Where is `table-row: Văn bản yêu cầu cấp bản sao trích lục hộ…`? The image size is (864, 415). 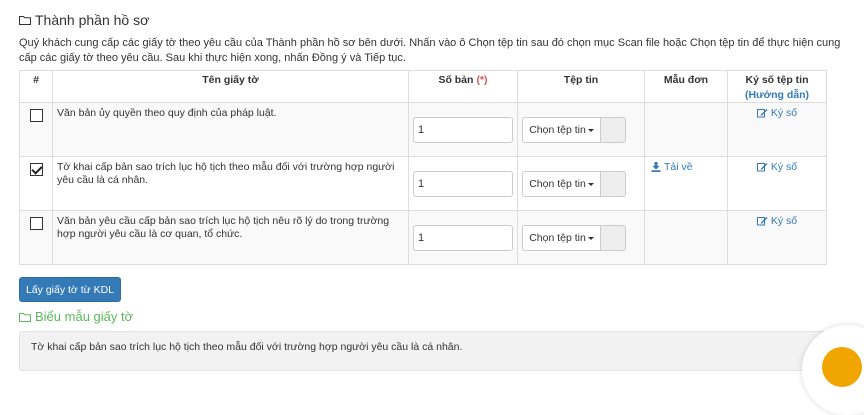 table-row: Văn bản yêu cầu cấp bản sao trích lục hộ… is located at coordinates (423, 237).